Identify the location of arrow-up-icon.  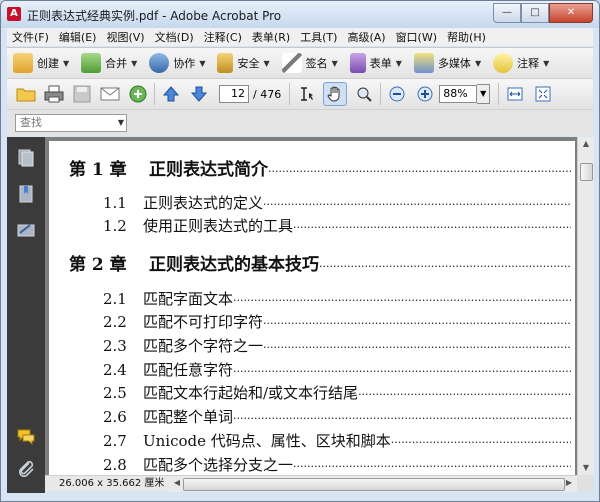
(171, 94).